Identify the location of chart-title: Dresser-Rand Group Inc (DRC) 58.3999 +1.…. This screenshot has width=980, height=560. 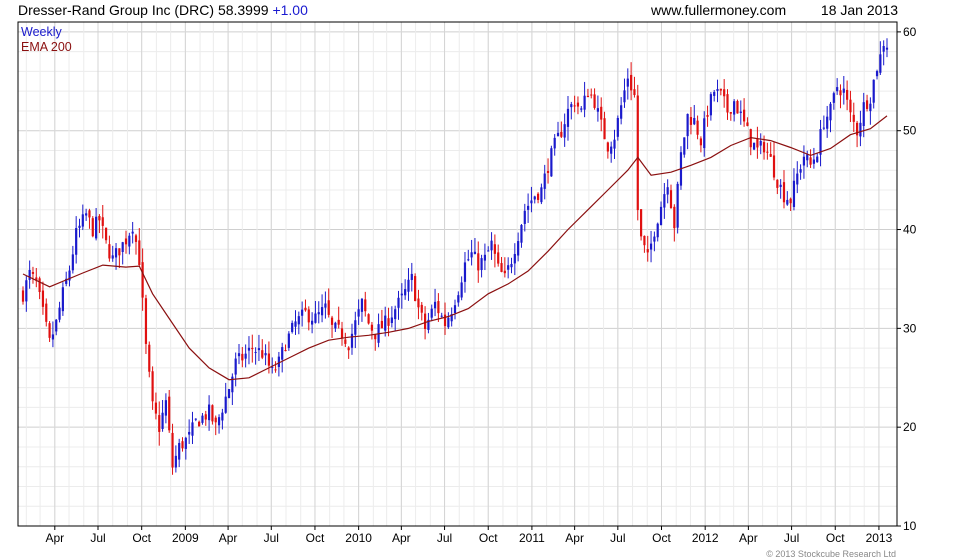
(163, 10).